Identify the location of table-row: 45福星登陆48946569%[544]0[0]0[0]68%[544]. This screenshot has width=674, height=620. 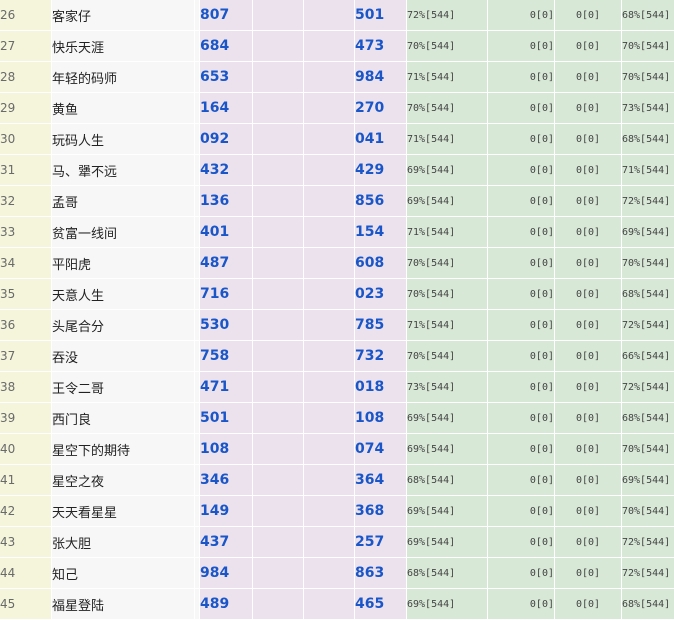
(337, 604).